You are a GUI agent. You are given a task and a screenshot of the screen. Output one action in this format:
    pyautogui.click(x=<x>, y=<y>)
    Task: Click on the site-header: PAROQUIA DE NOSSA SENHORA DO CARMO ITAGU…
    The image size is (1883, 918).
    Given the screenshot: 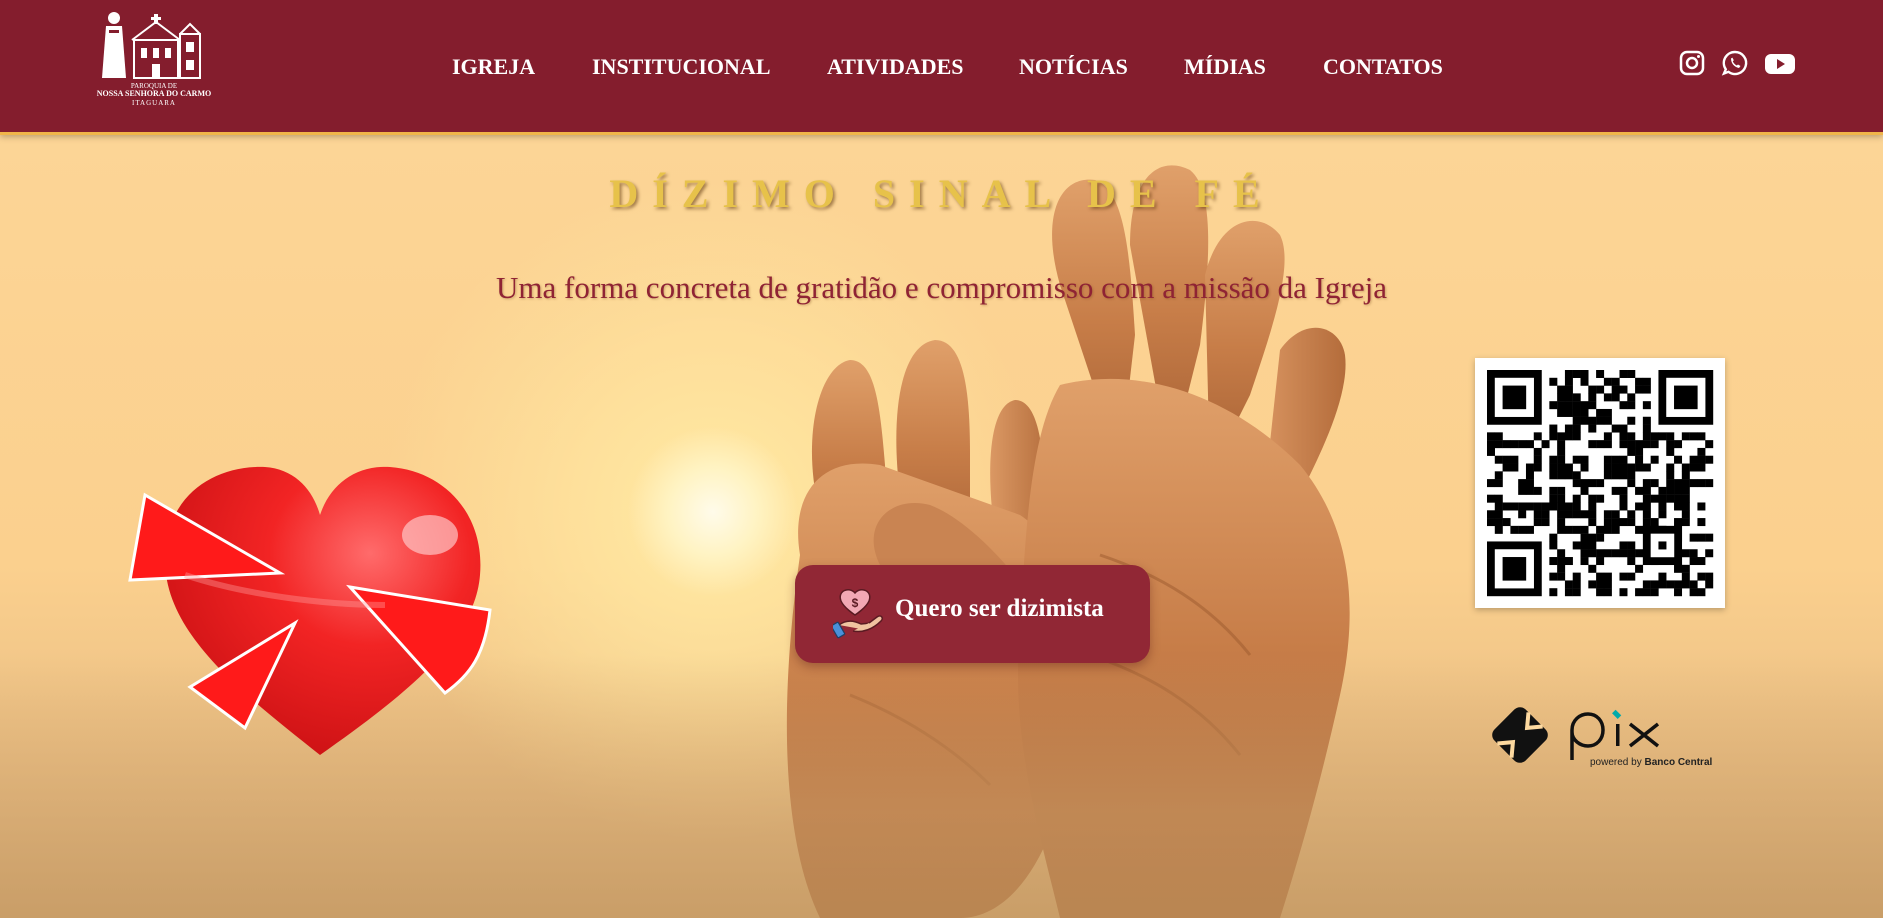 What is the action you would take?
    pyautogui.click(x=941, y=67)
    